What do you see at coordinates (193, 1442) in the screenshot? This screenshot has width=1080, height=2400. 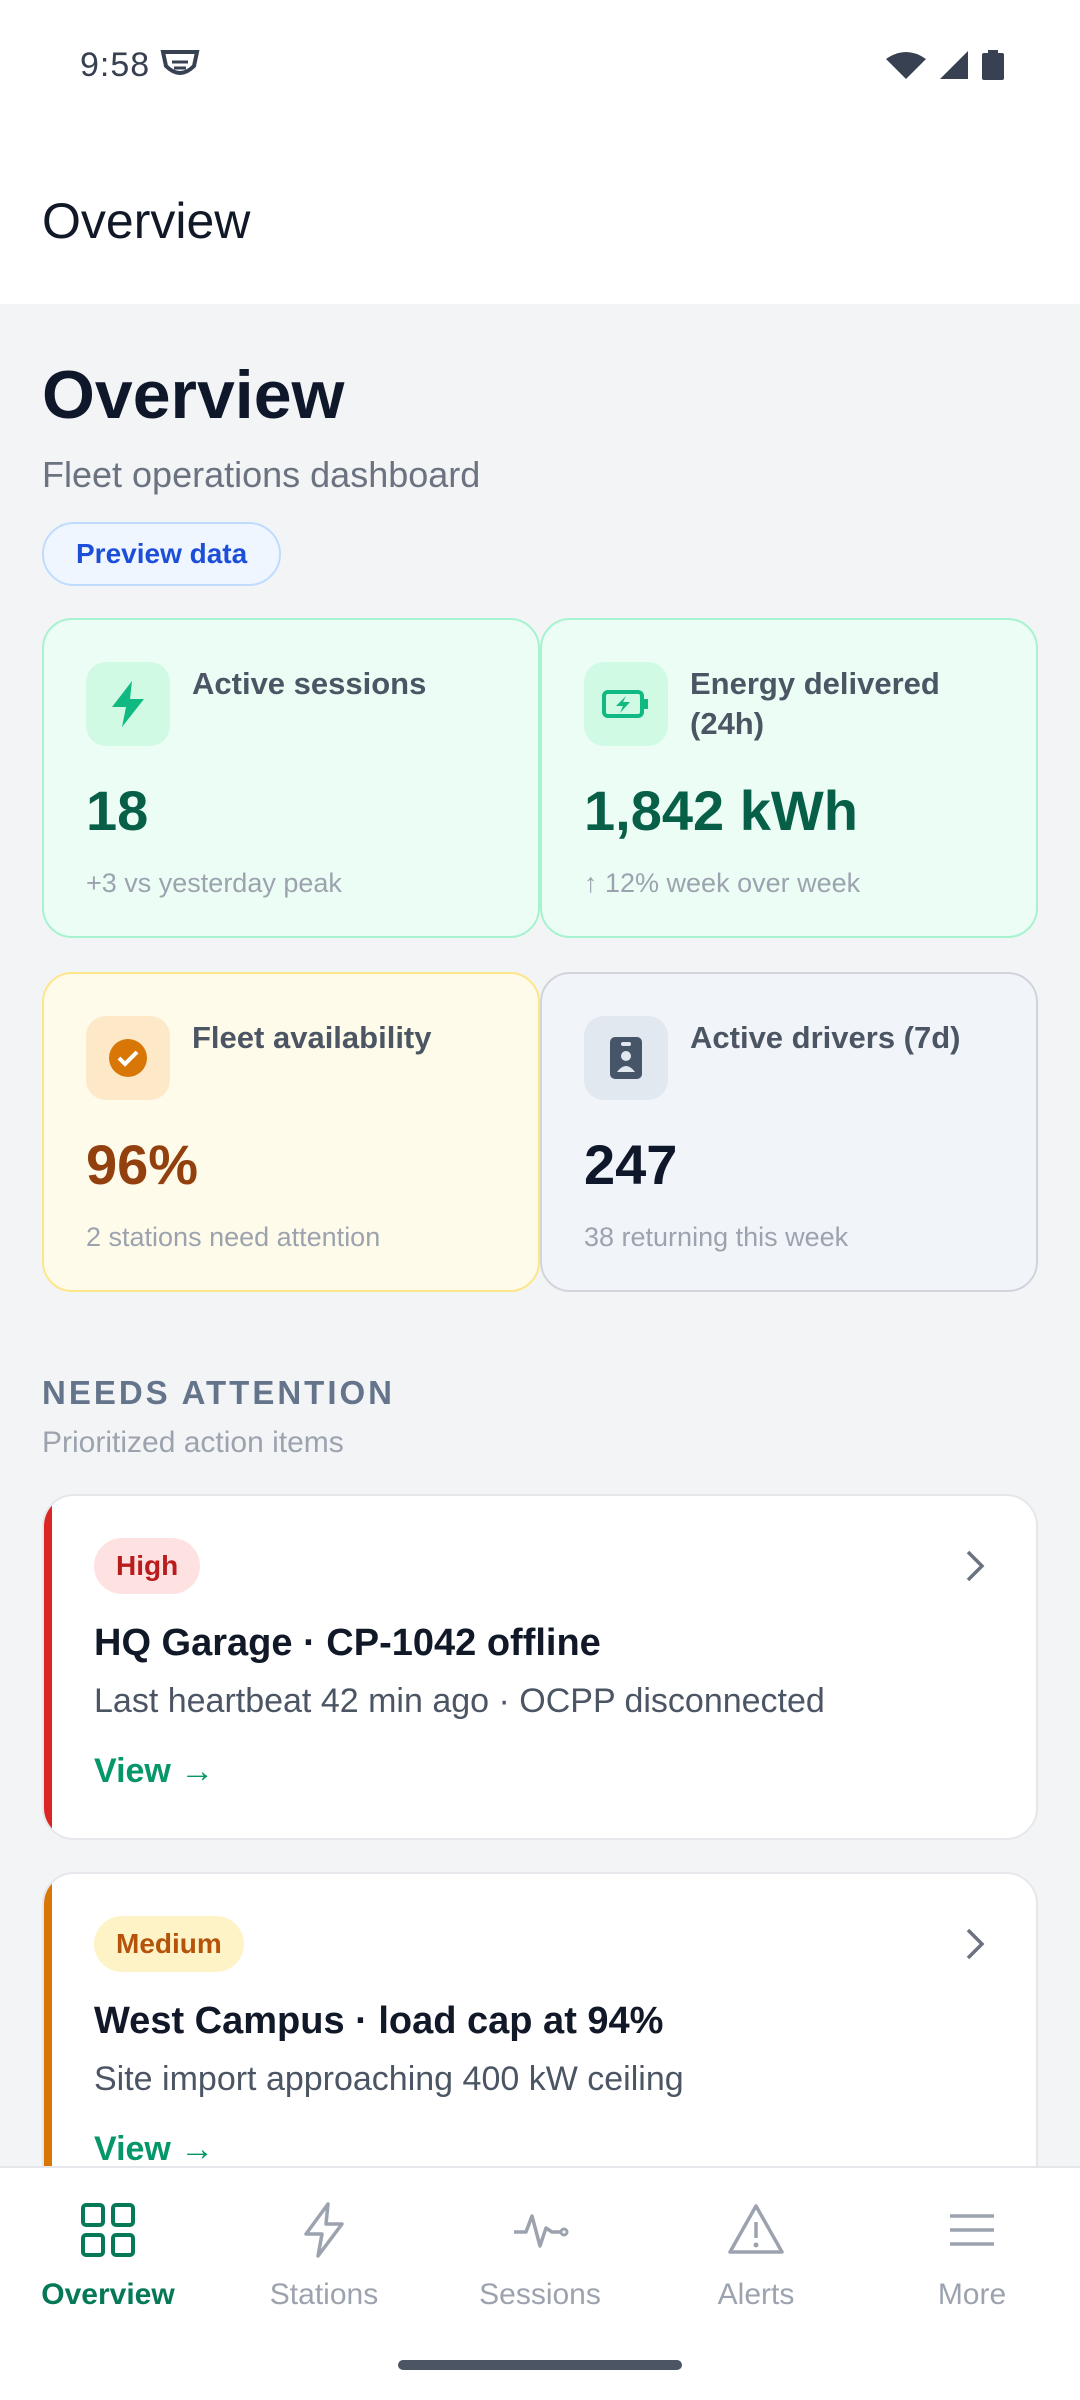 I see `section-subtitle: Prioritized action items` at bounding box center [193, 1442].